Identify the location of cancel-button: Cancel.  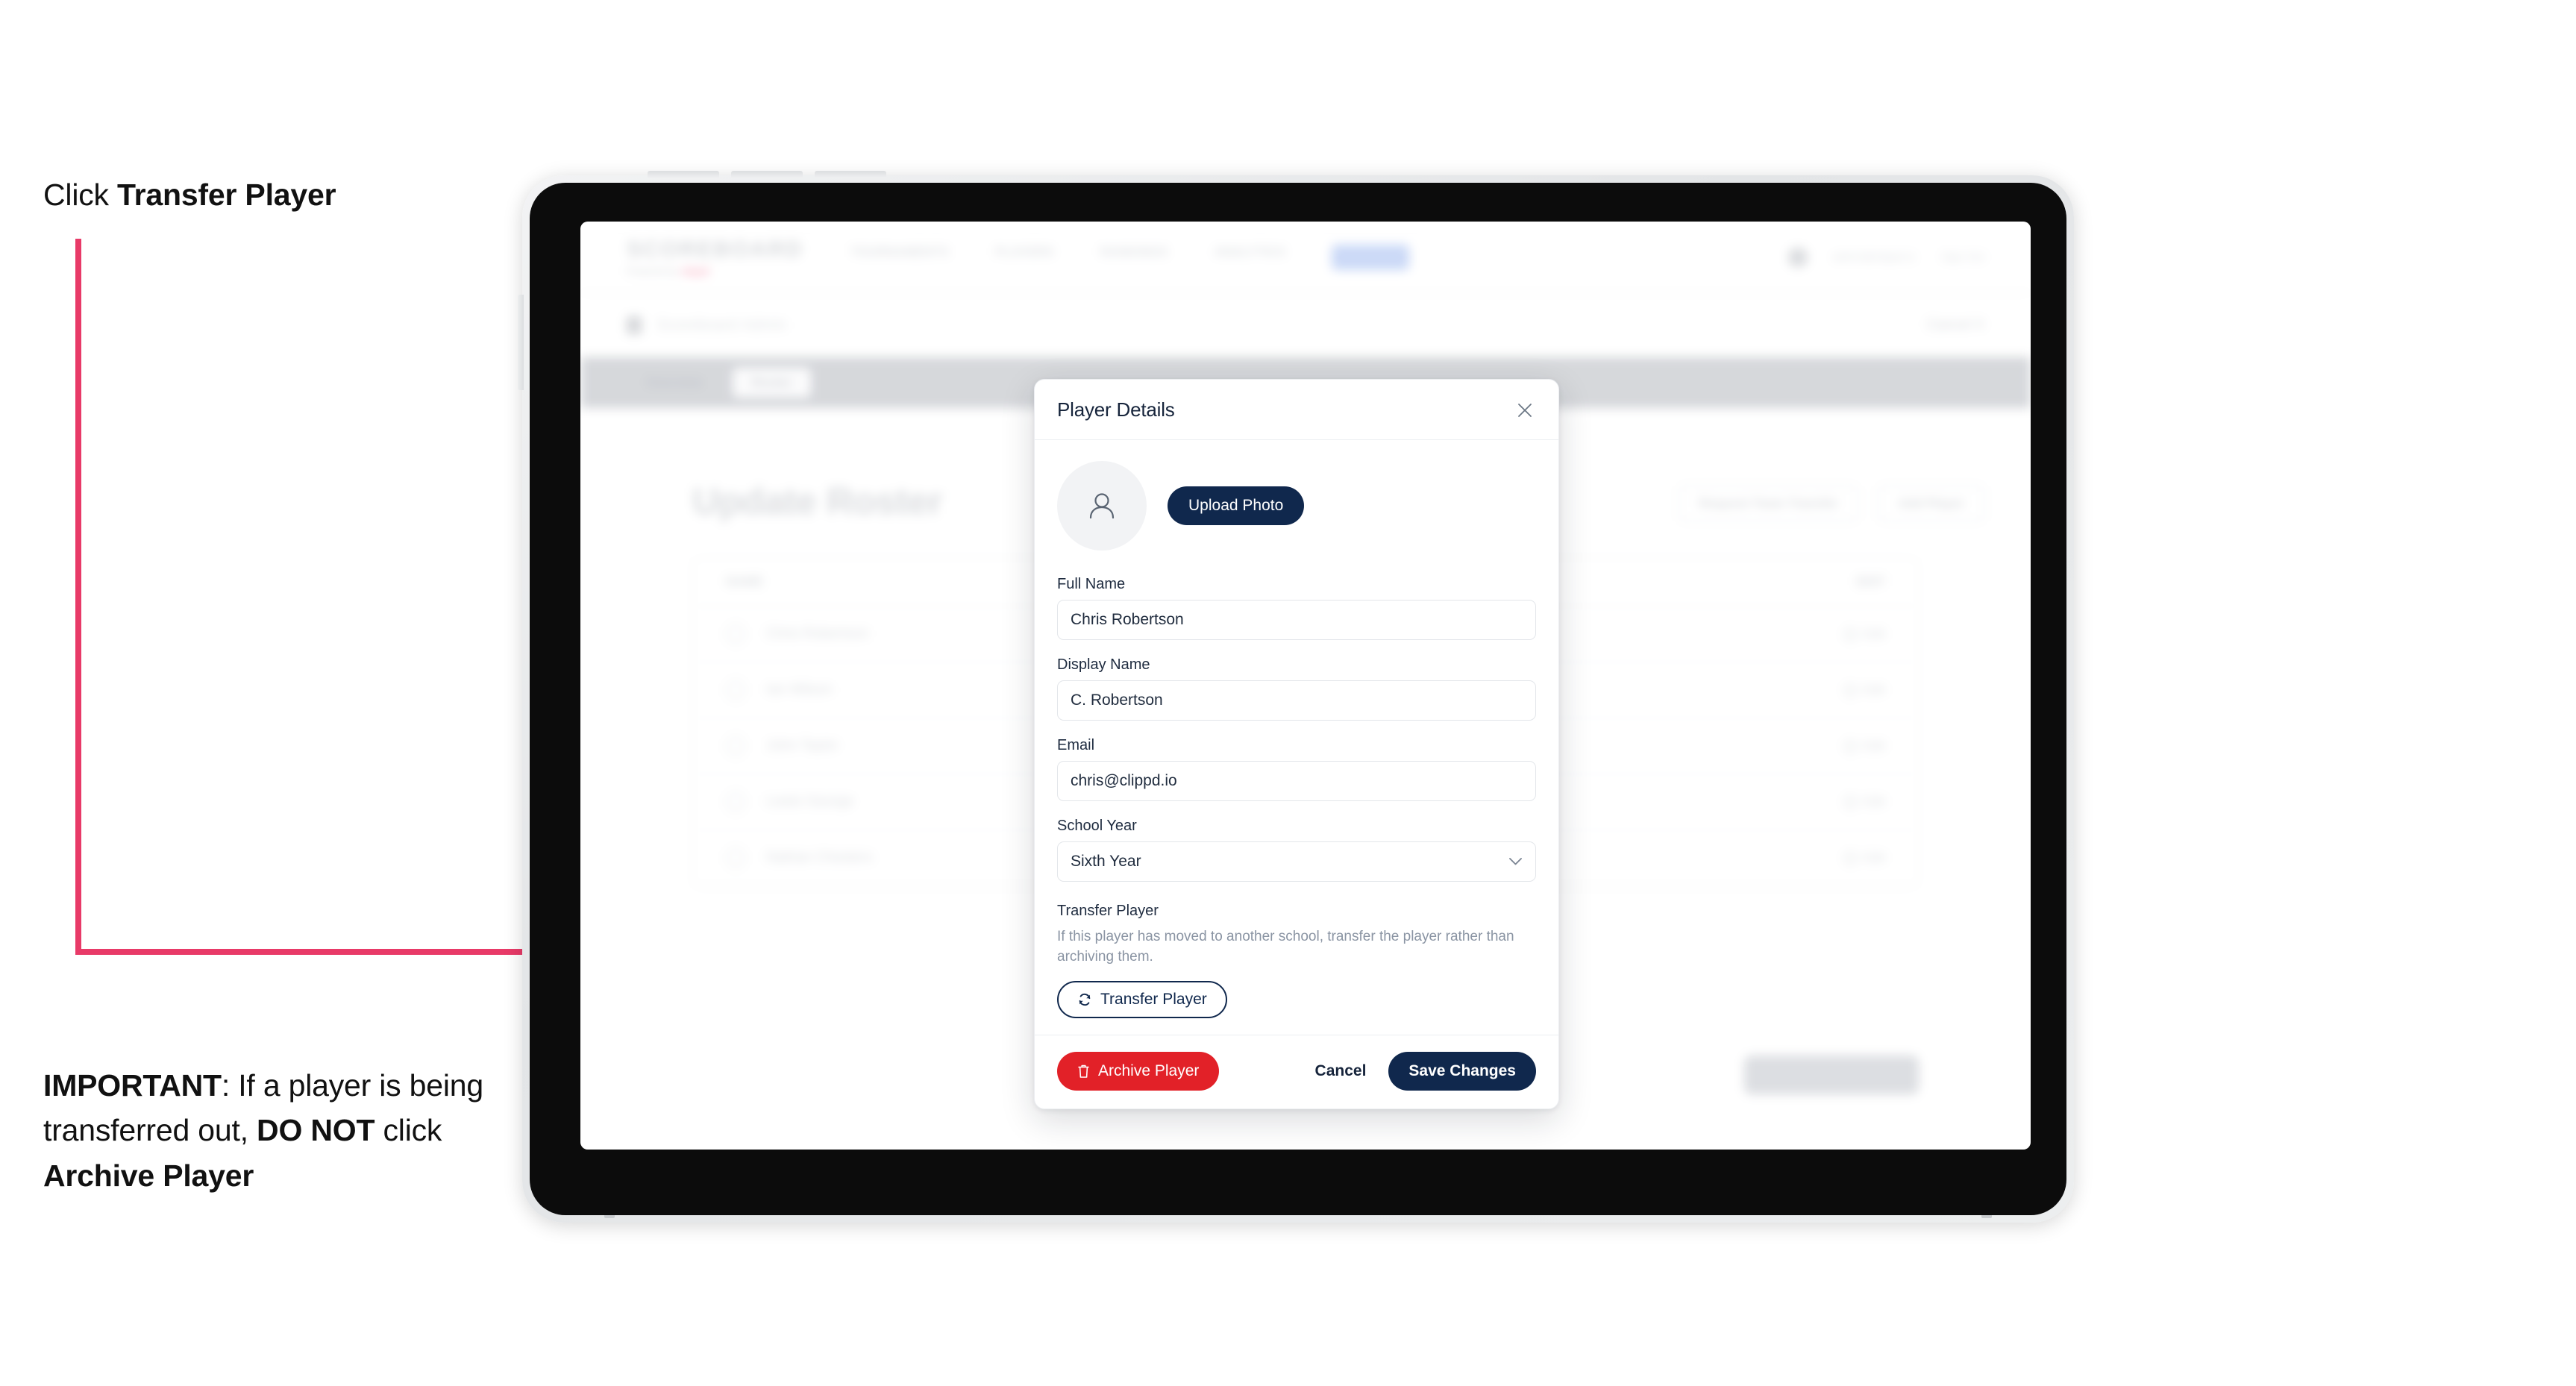
(1341, 1071).